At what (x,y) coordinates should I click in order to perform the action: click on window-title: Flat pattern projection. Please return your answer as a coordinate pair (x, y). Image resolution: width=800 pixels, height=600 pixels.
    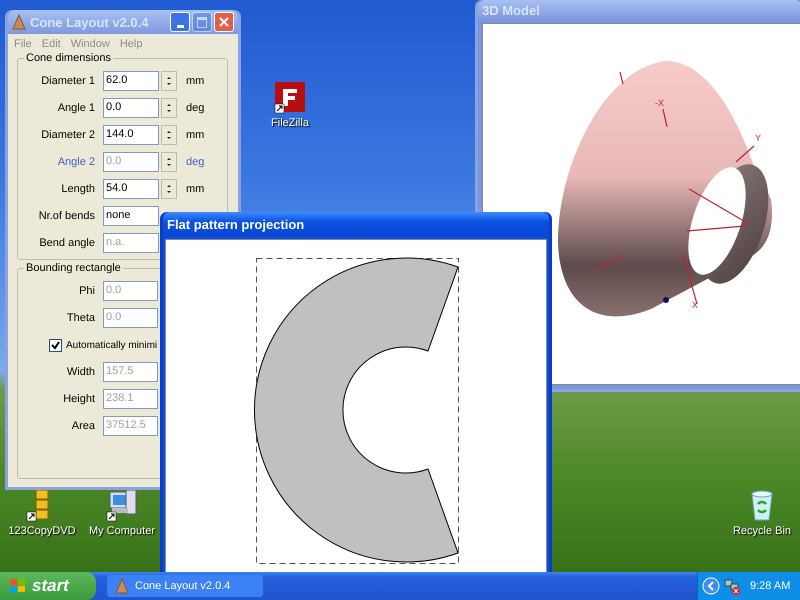
    Looking at the image, I should click on (235, 224).